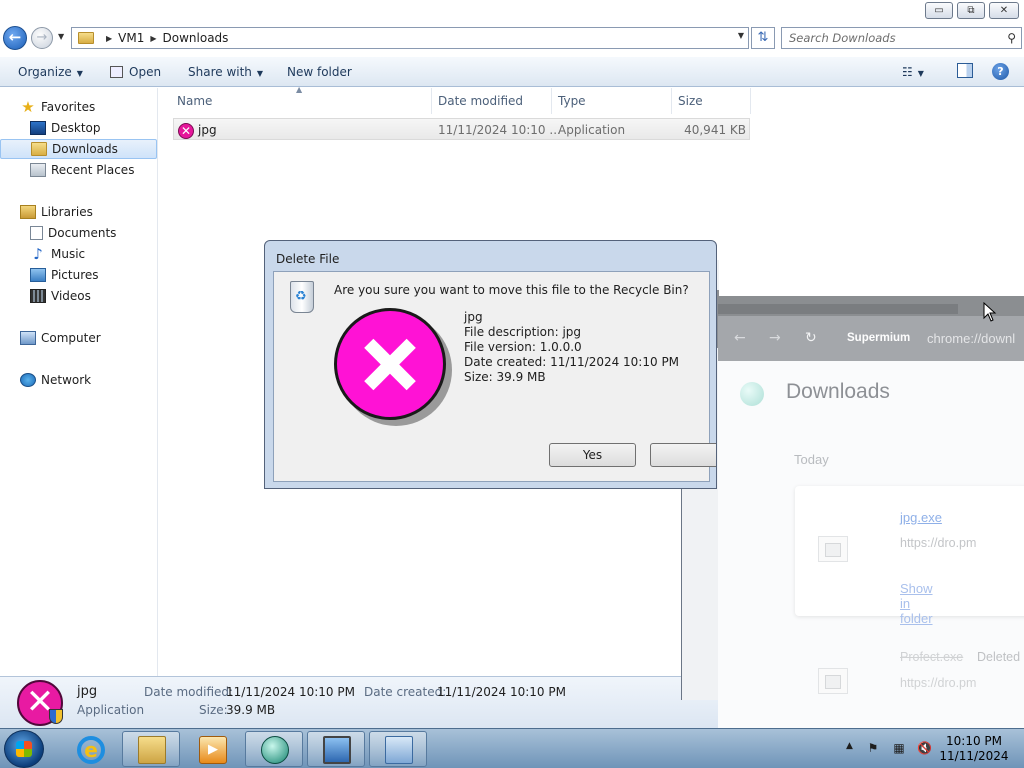 Image resolution: width=1024 pixels, height=768 pixels. Describe the element at coordinates (501, 692) in the screenshot. I see `details-date-created: 11/11/2024 10:10 PM` at that location.